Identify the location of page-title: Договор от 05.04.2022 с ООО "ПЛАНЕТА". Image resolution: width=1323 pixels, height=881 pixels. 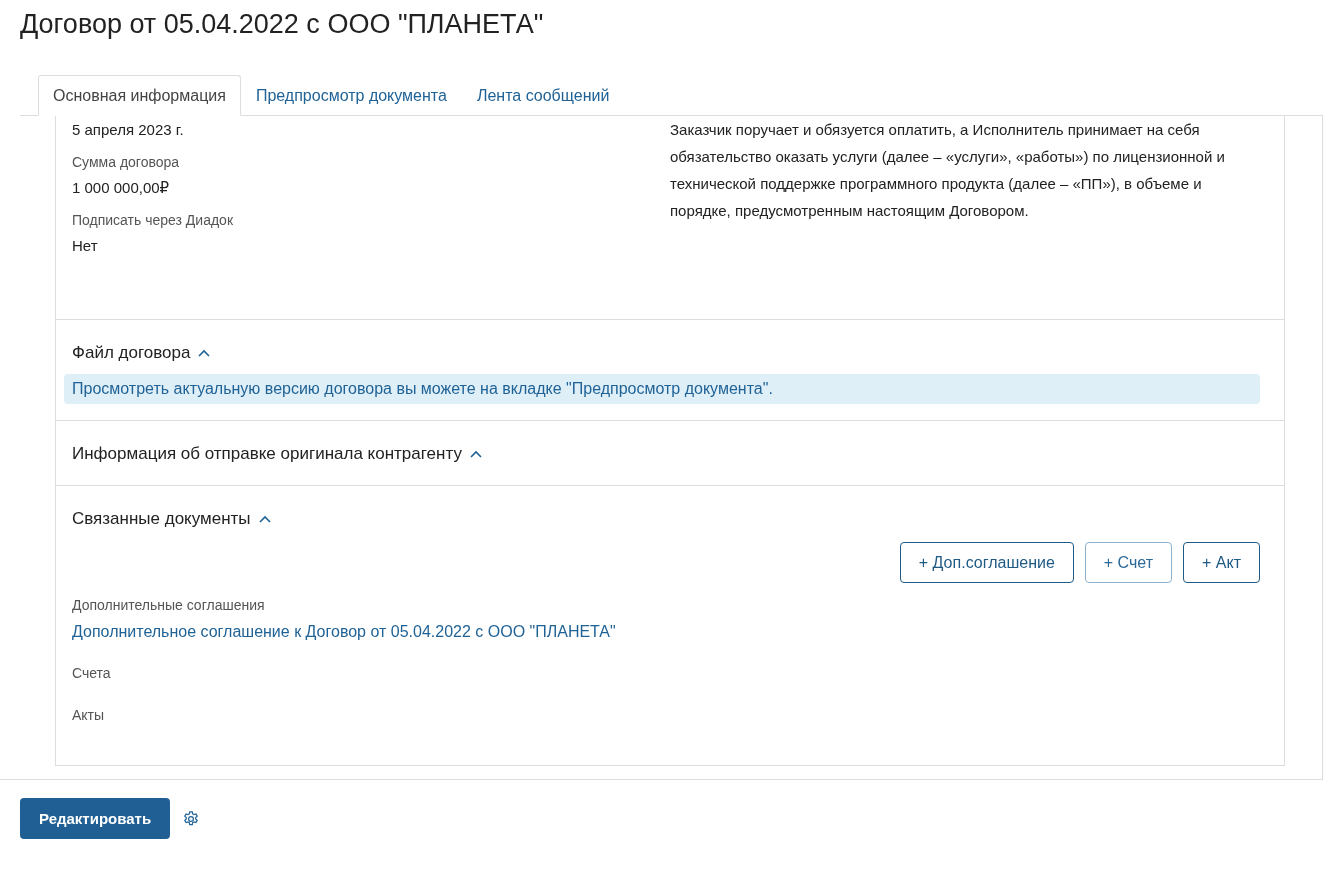
(282, 24).